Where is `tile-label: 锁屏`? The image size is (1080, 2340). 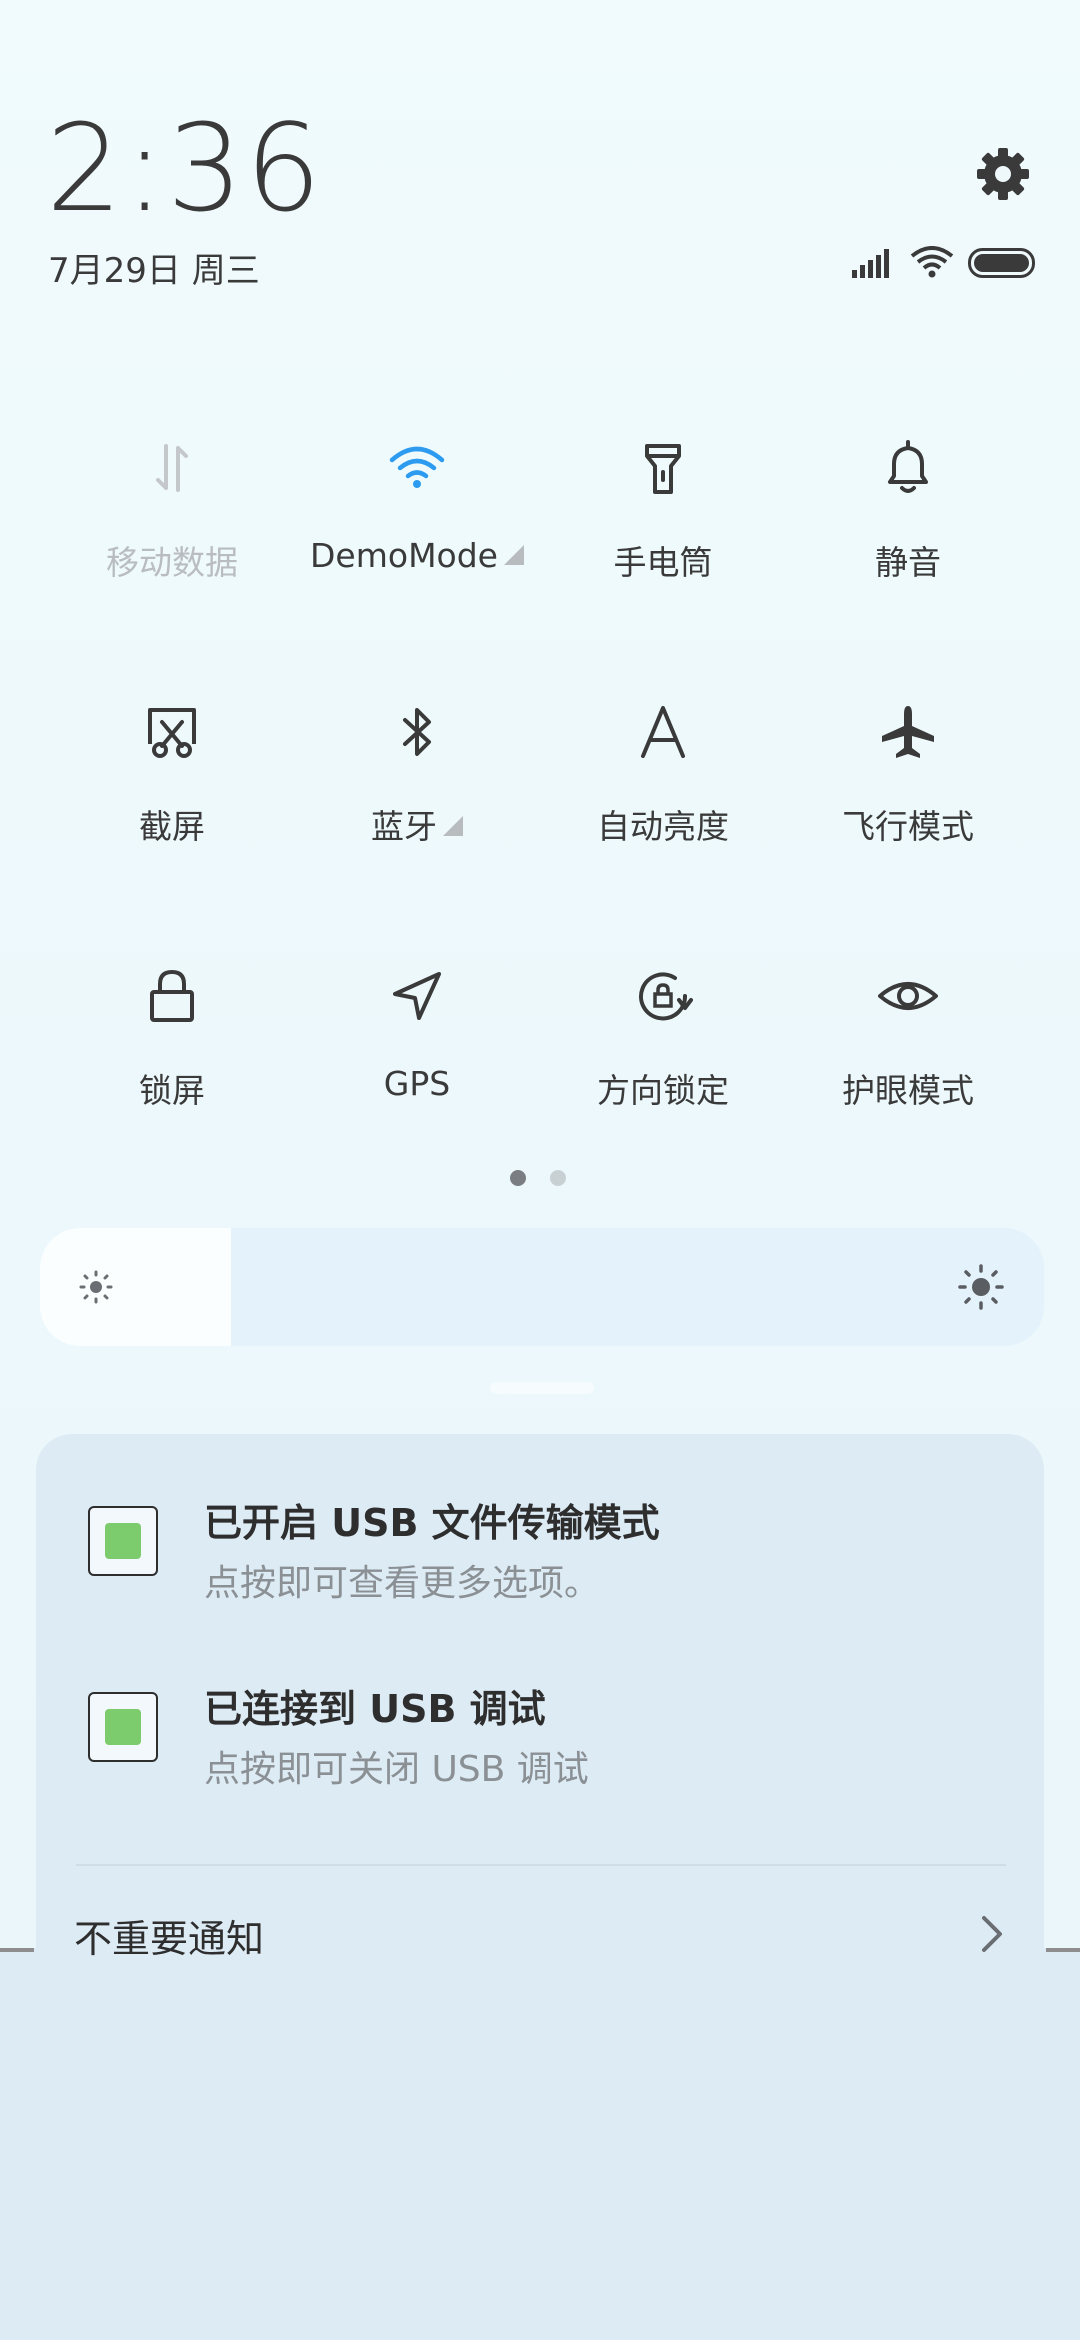 tile-label: 锁屏 is located at coordinates (172, 1090).